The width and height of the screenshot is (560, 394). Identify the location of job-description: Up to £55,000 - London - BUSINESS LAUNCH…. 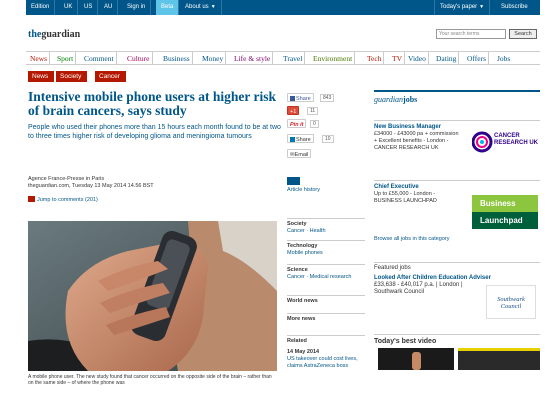
(405, 197).